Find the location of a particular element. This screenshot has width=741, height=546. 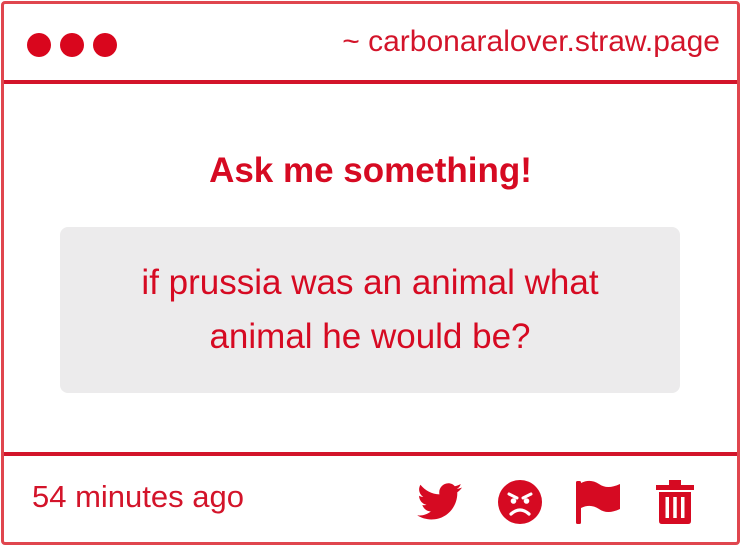

flag-icon is located at coordinates (598, 502).